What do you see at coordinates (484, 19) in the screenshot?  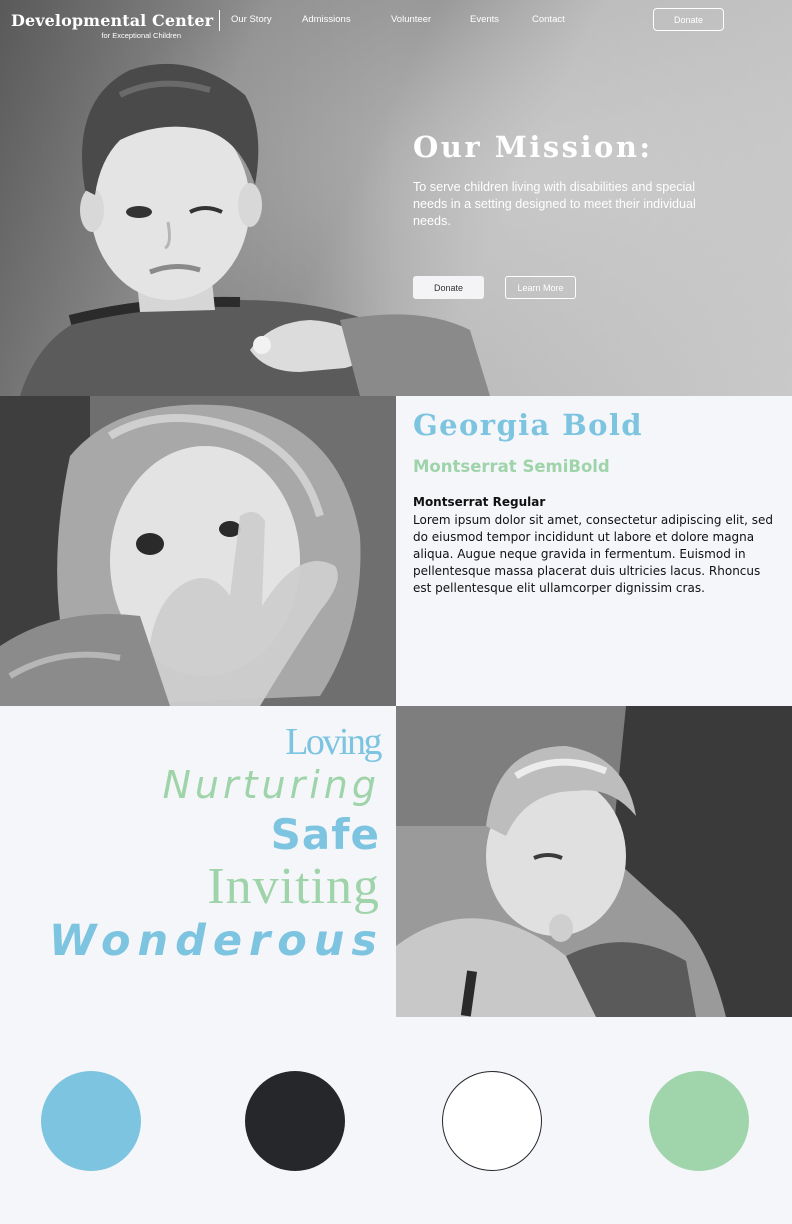 I see `nav-item-events: Events` at bounding box center [484, 19].